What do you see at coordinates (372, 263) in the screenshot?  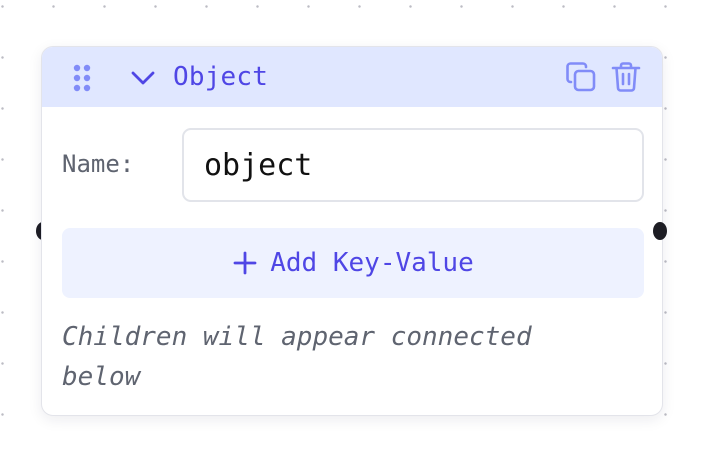 I see `add-key-value-label: Add Key-Value` at bounding box center [372, 263].